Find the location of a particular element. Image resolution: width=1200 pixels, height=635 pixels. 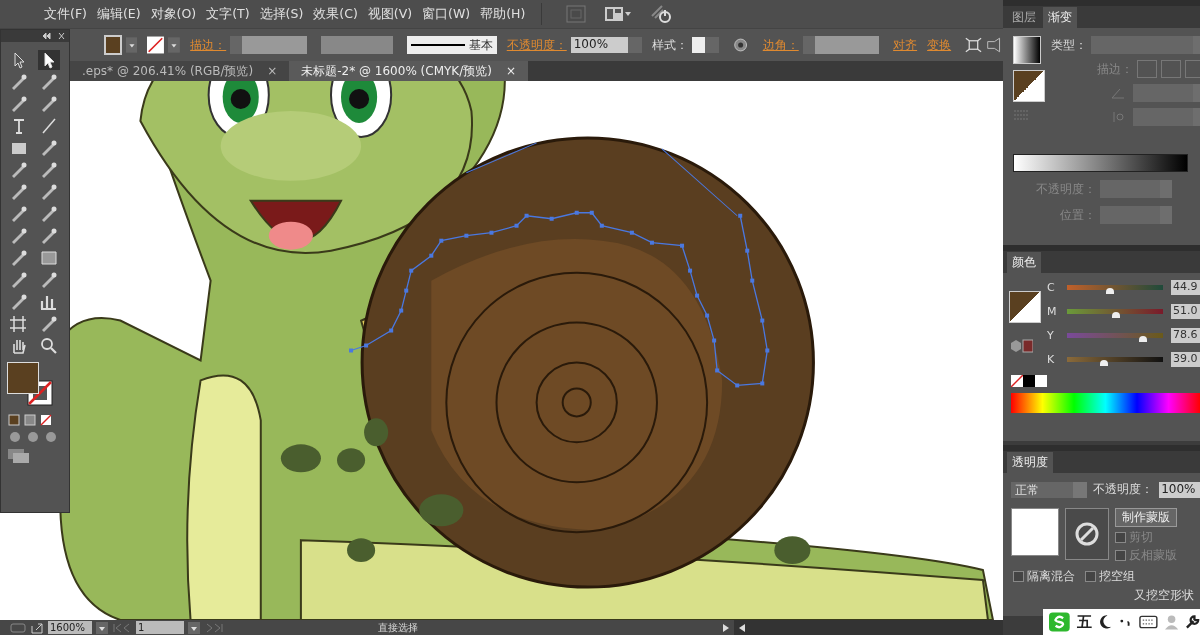

blend-option-checkbox: 挖空组 is located at coordinates (1110, 576).